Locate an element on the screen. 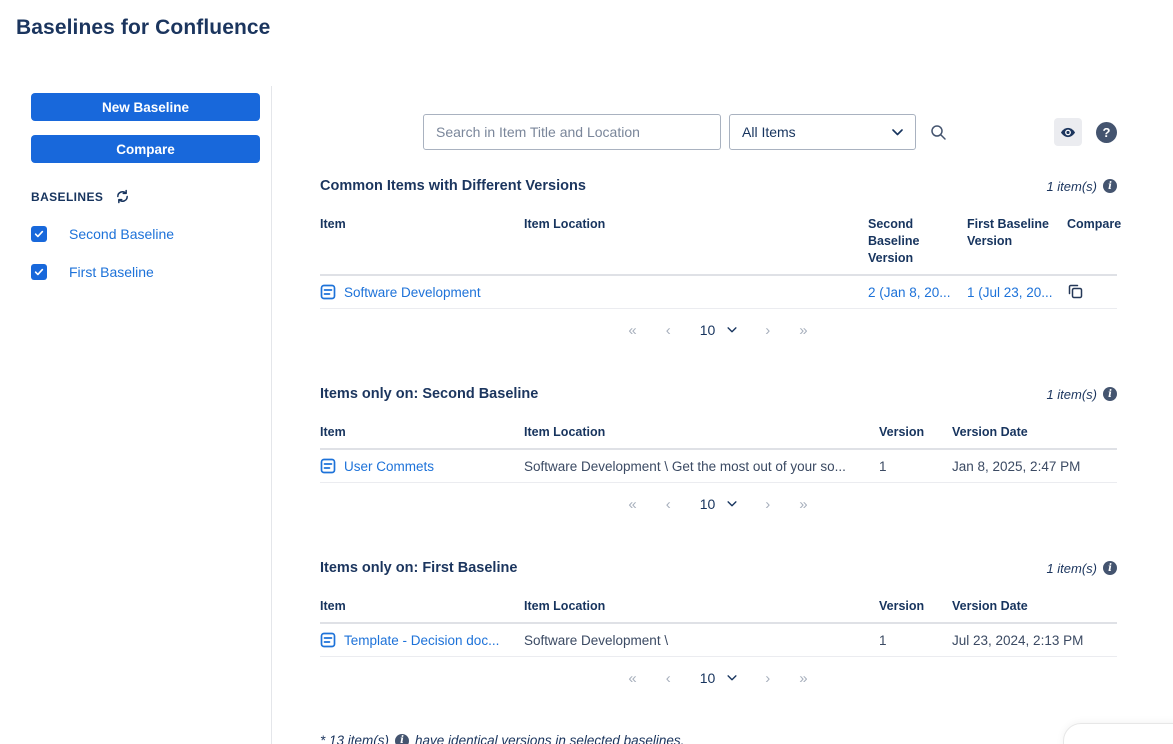  item-filter-select: All Items is located at coordinates (822, 132).